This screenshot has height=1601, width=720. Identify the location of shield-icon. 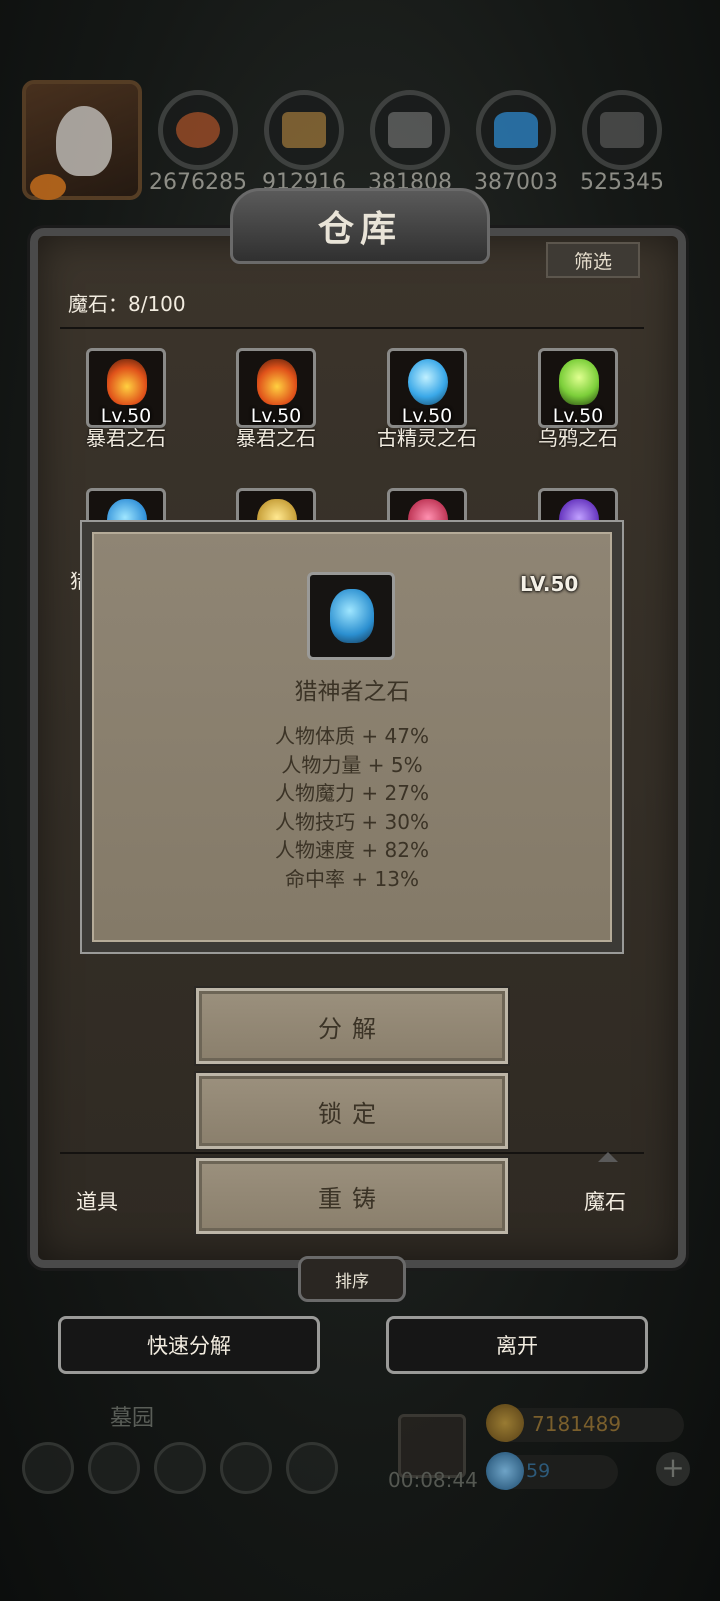
(312, 1468).